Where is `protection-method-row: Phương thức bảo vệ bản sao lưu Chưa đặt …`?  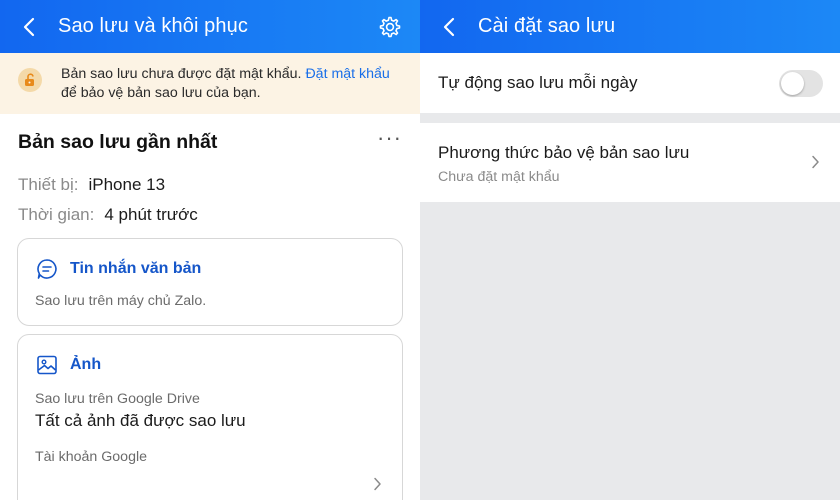 protection-method-row: Phương thức bảo vệ bản sao lưu Chưa đặt … is located at coordinates (630, 162).